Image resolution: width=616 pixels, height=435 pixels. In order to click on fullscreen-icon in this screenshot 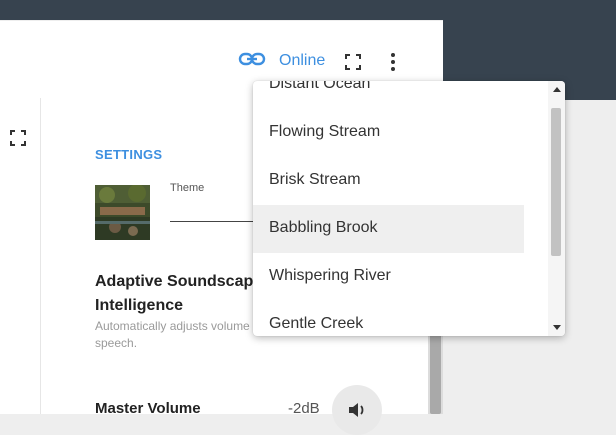, I will do `click(353, 62)`.